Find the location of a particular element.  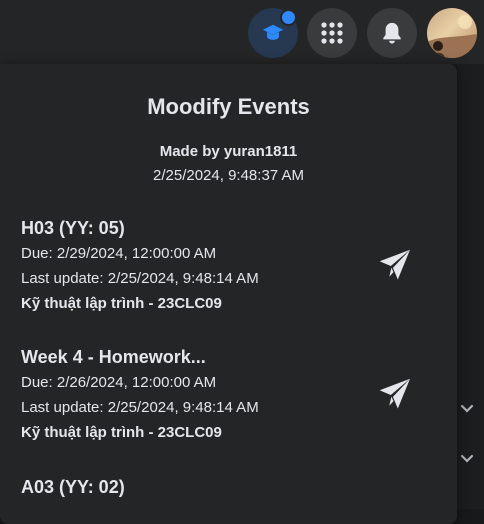

bell-icon is located at coordinates (392, 33).